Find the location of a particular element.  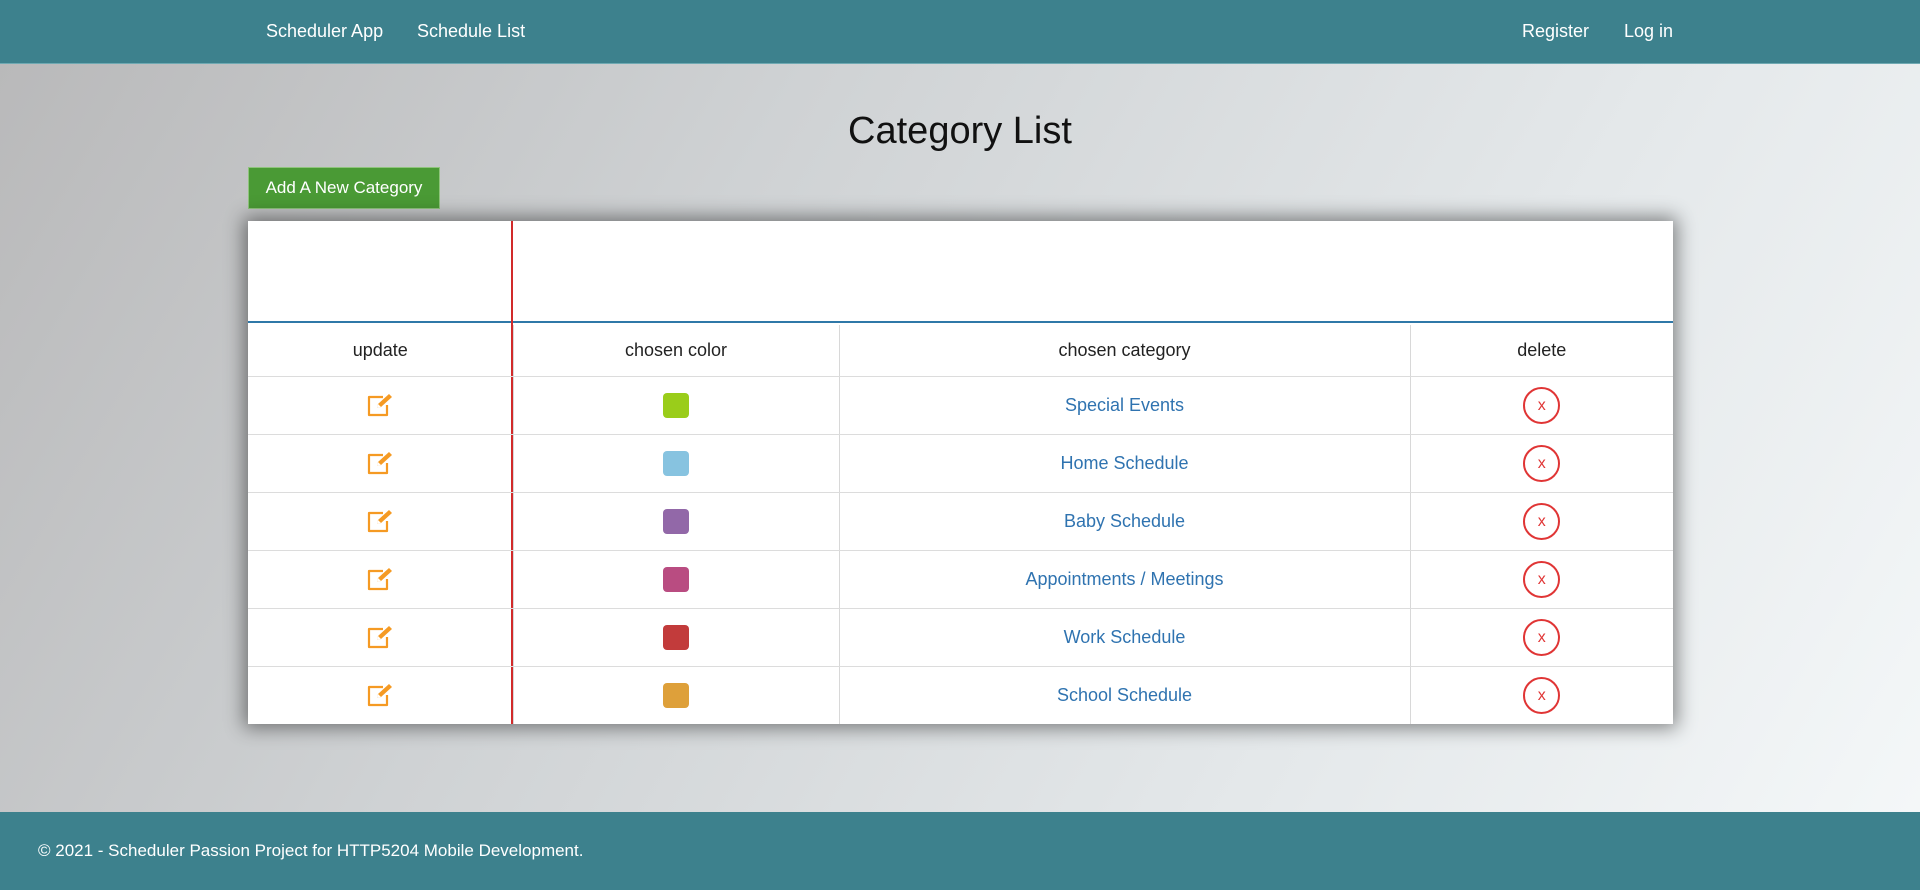

table-row: School Schedule x is located at coordinates (960, 695).